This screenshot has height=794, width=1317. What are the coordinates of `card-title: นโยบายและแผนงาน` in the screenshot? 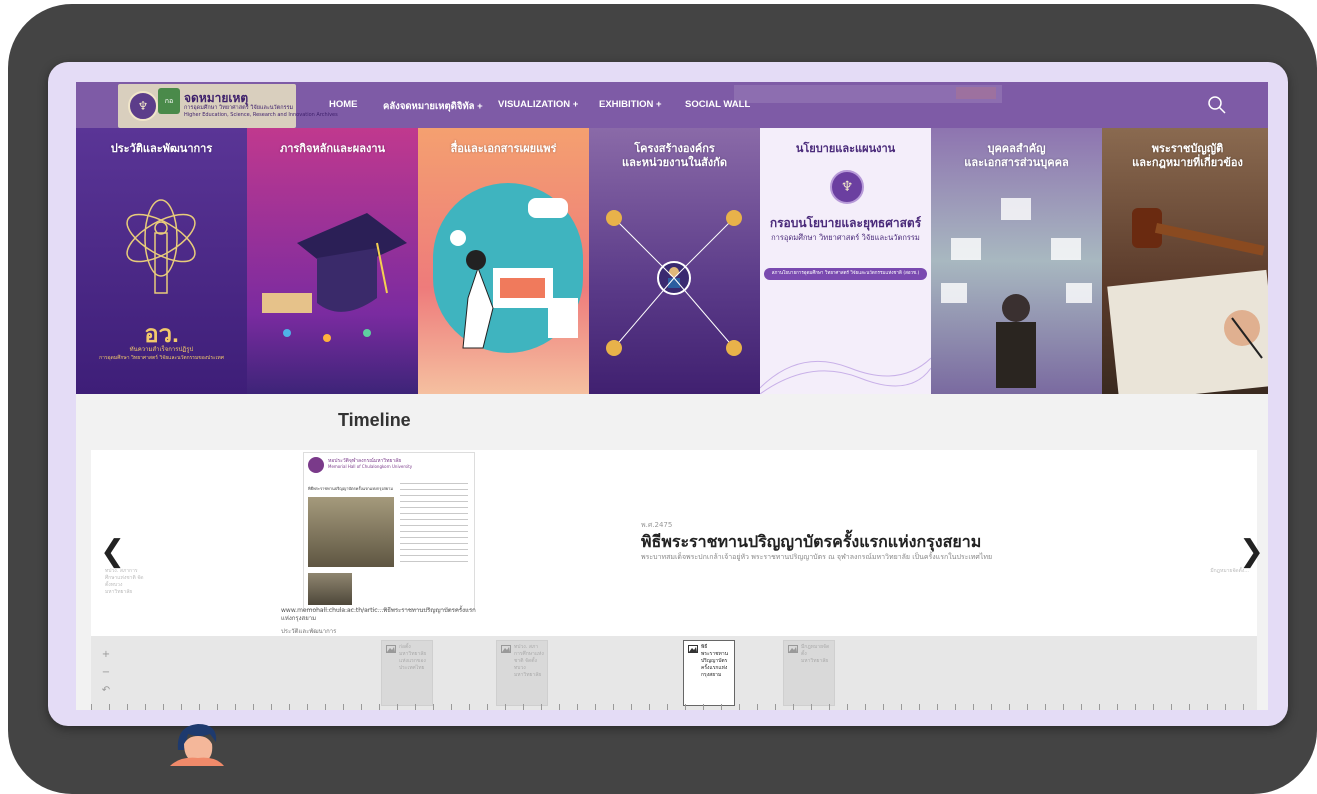 It's located at (845, 148).